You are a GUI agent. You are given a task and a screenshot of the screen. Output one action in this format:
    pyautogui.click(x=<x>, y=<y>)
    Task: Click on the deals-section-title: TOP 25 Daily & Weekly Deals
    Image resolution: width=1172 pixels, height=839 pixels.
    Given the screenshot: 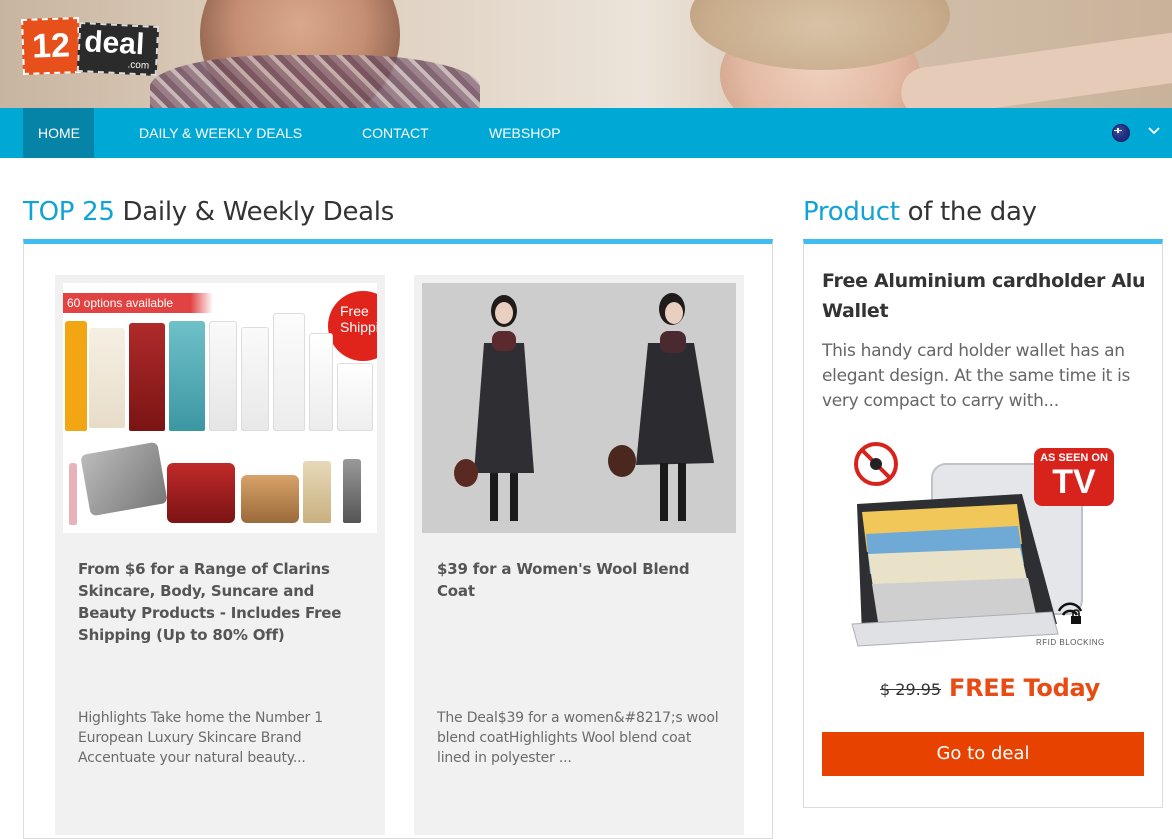 What is the action you would take?
    pyautogui.click(x=208, y=212)
    